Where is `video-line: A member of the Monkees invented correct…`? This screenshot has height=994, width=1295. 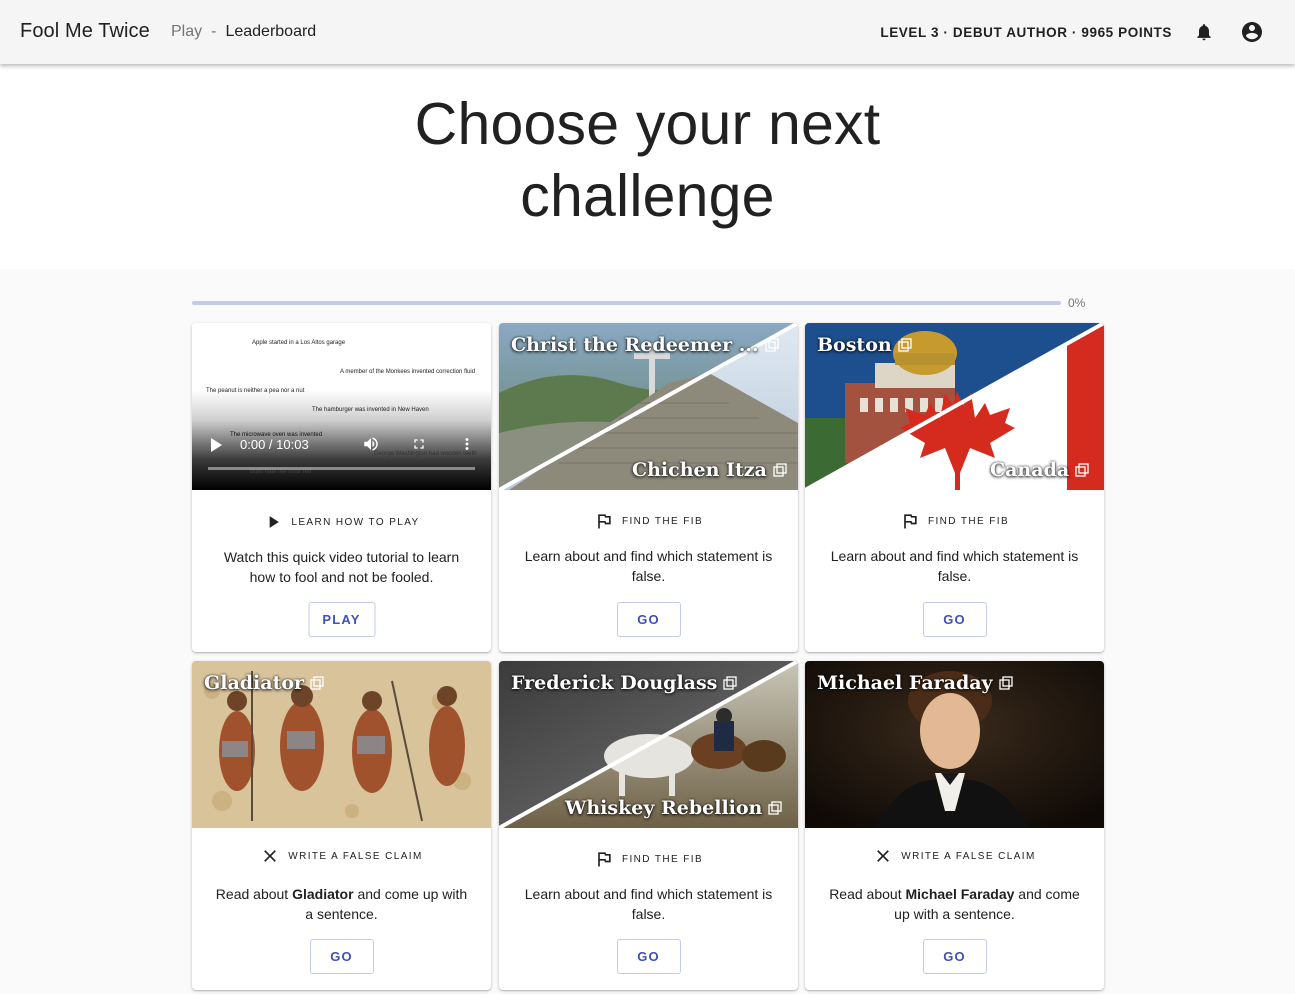 video-line: A member of the Monkees invented correct… is located at coordinates (408, 372).